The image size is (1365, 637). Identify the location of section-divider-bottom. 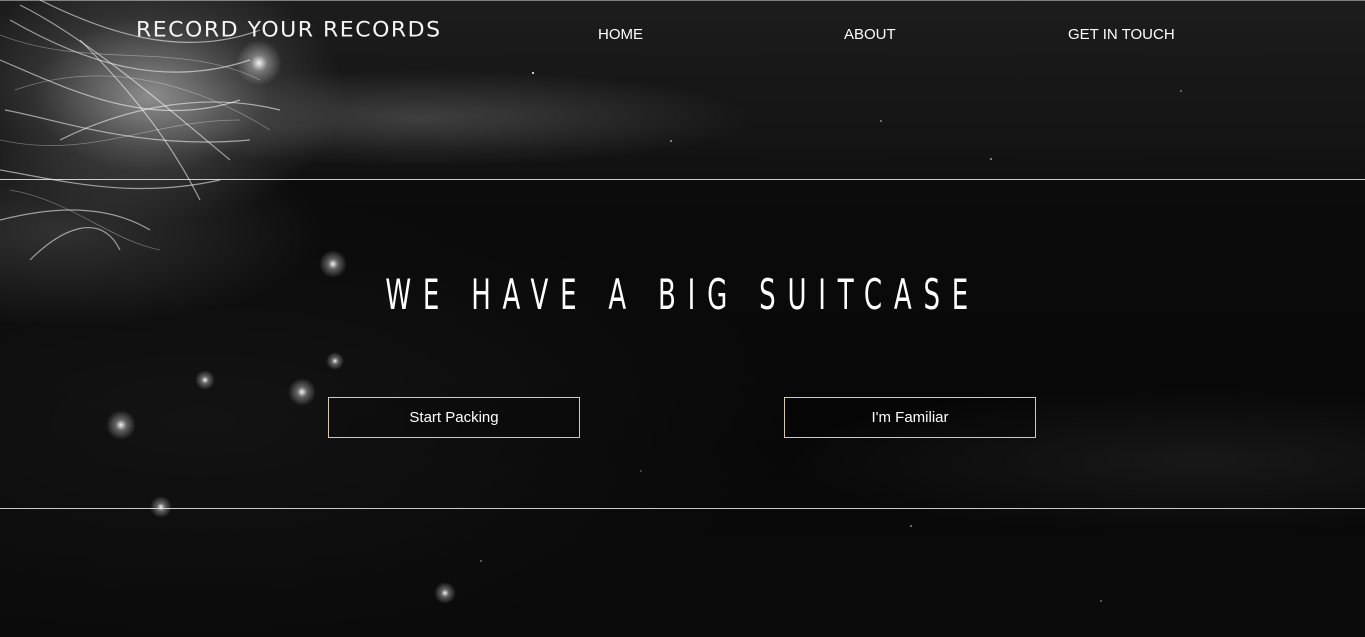
(682, 508).